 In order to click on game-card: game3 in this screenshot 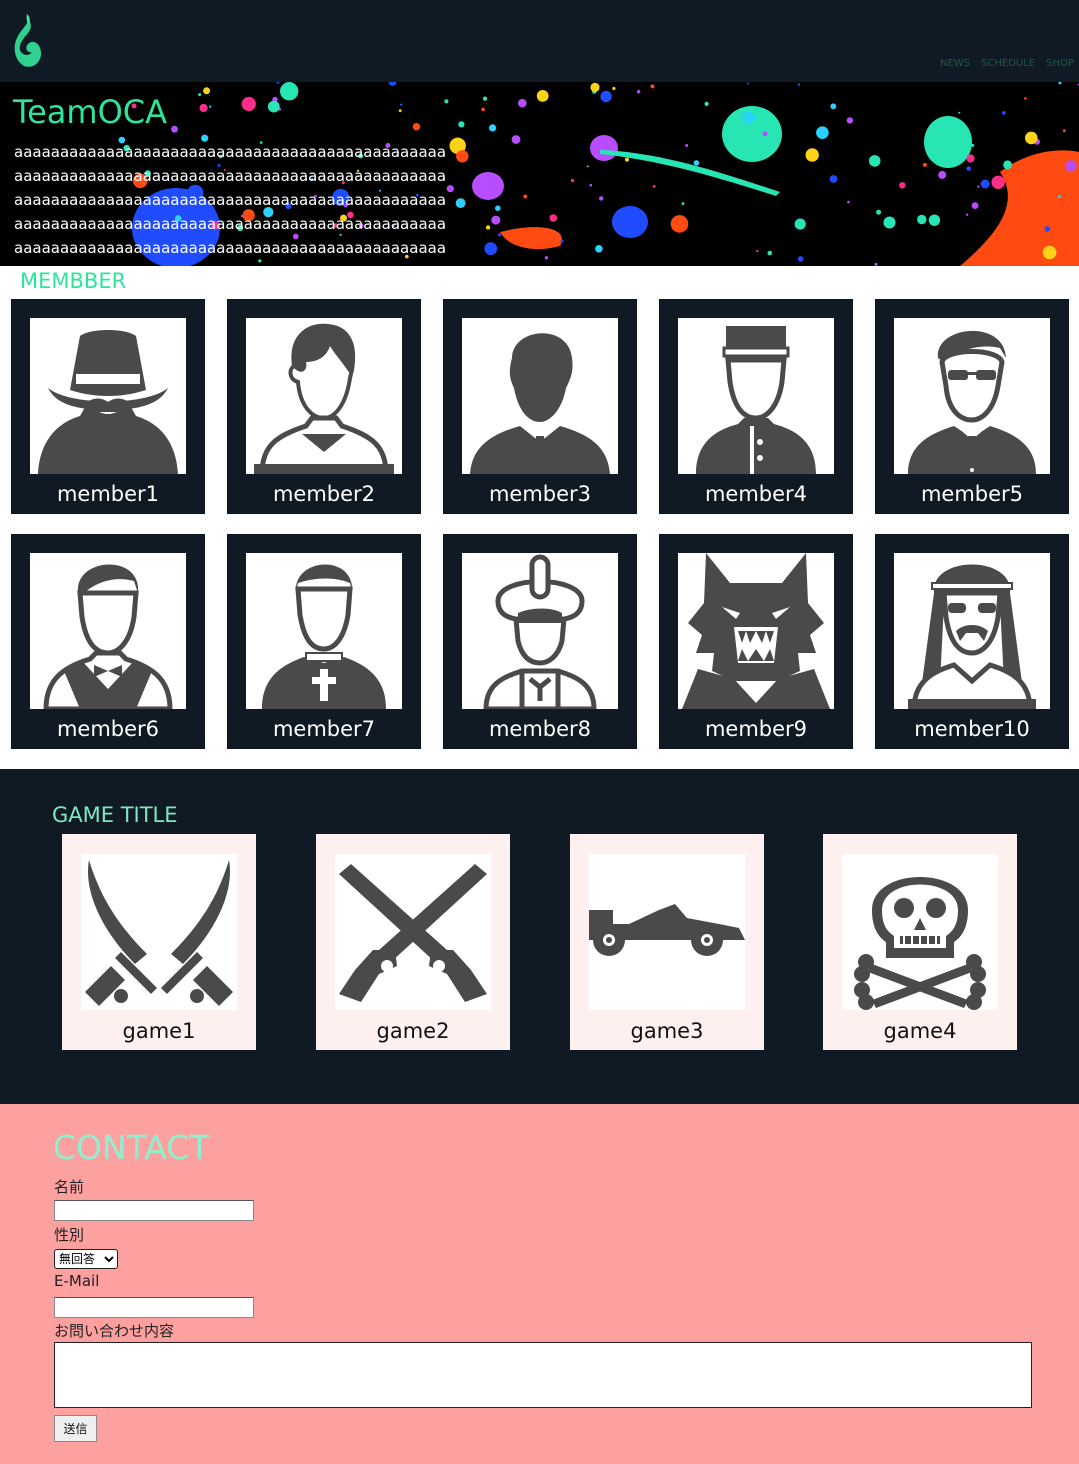, I will do `click(667, 942)`.